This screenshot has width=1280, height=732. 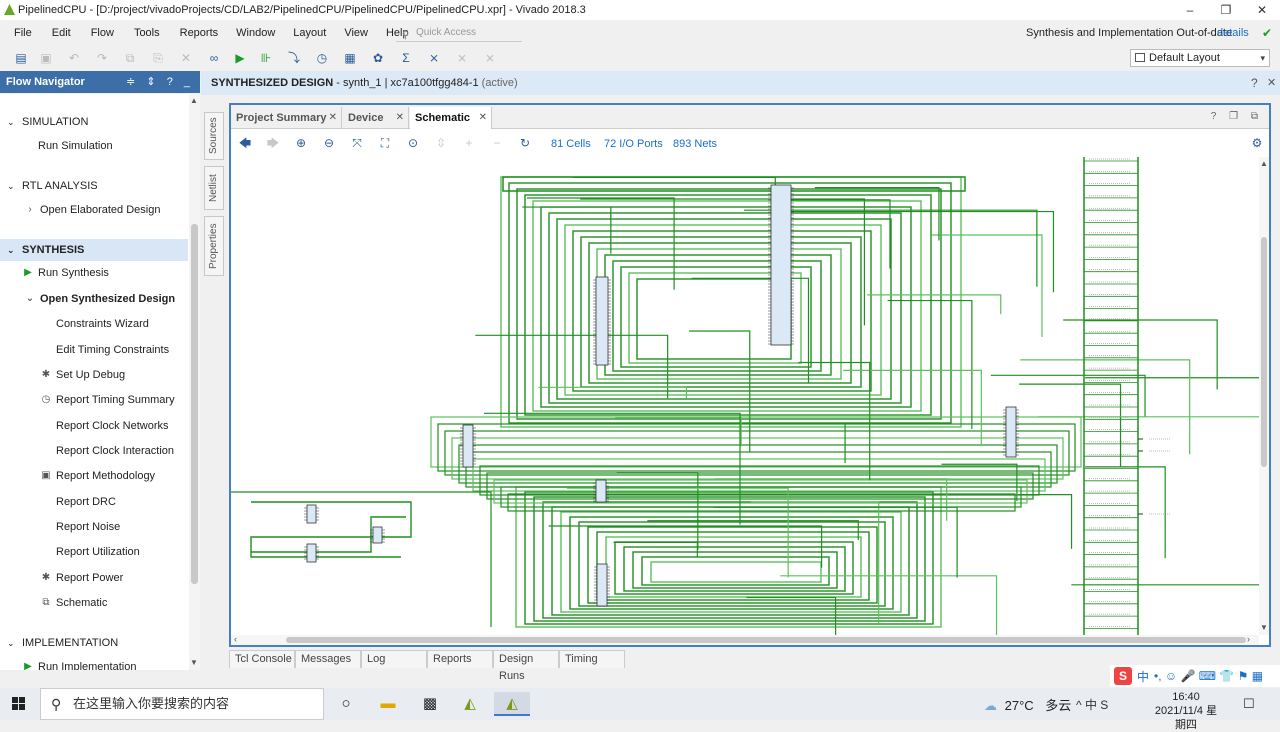 What do you see at coordinates (147, 33) in the screenshot?
I see `menu-tools: Tools` at bounding box center [147, 33].